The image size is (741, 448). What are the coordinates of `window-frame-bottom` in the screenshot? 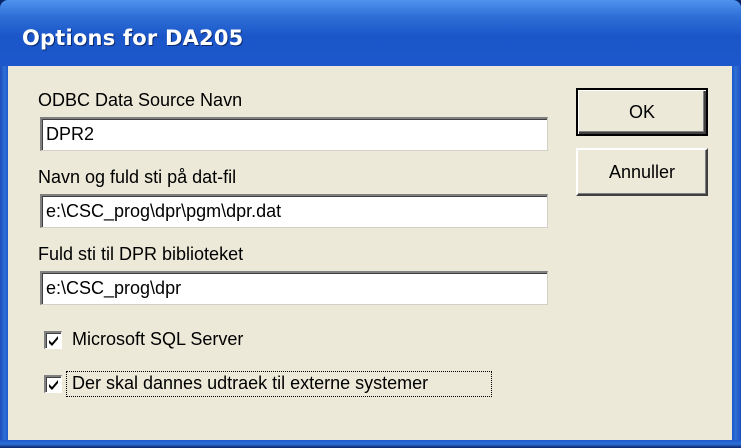 It's located at (370, 444).